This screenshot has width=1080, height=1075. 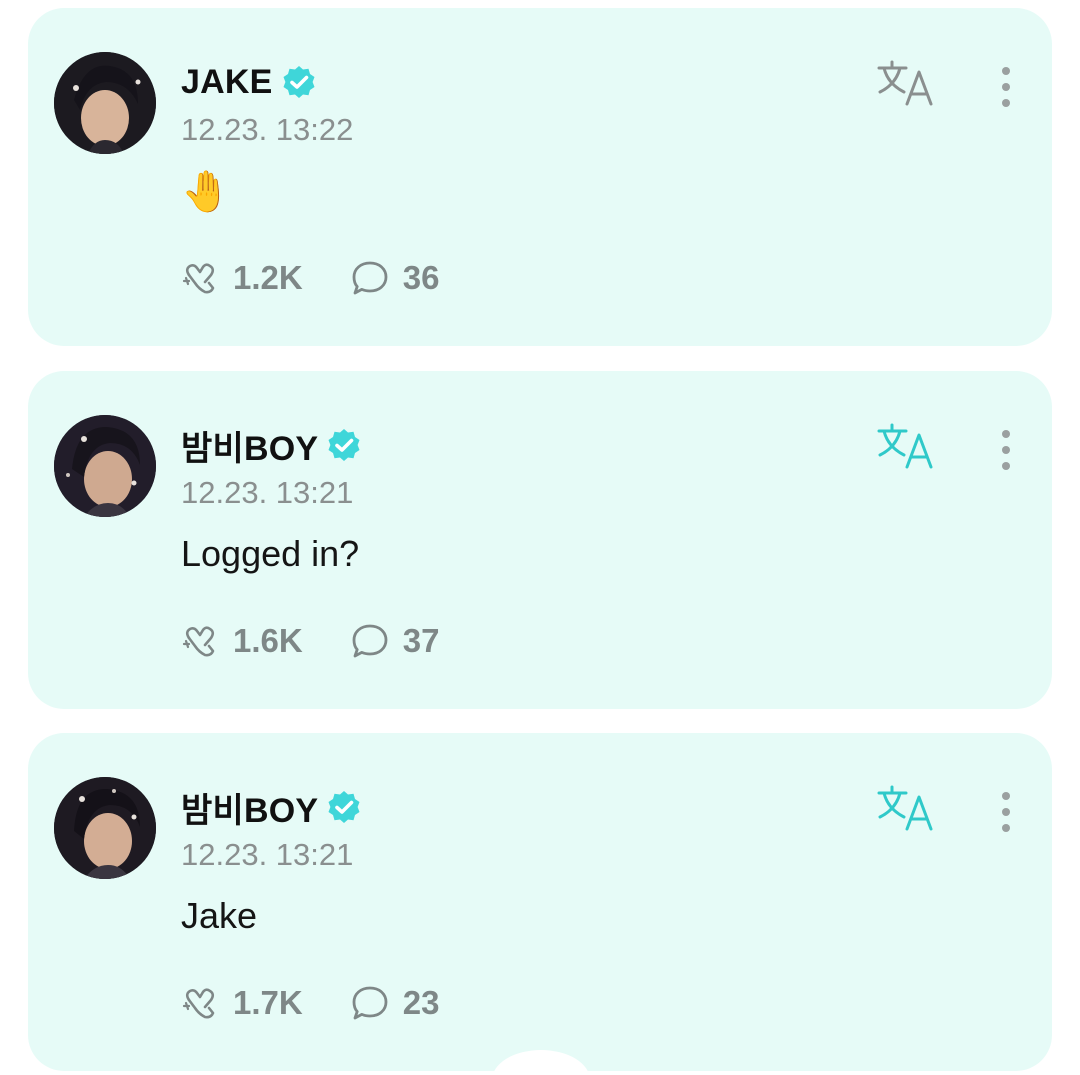 I want to click on comment-count: 36, so click(x=421, y=277).